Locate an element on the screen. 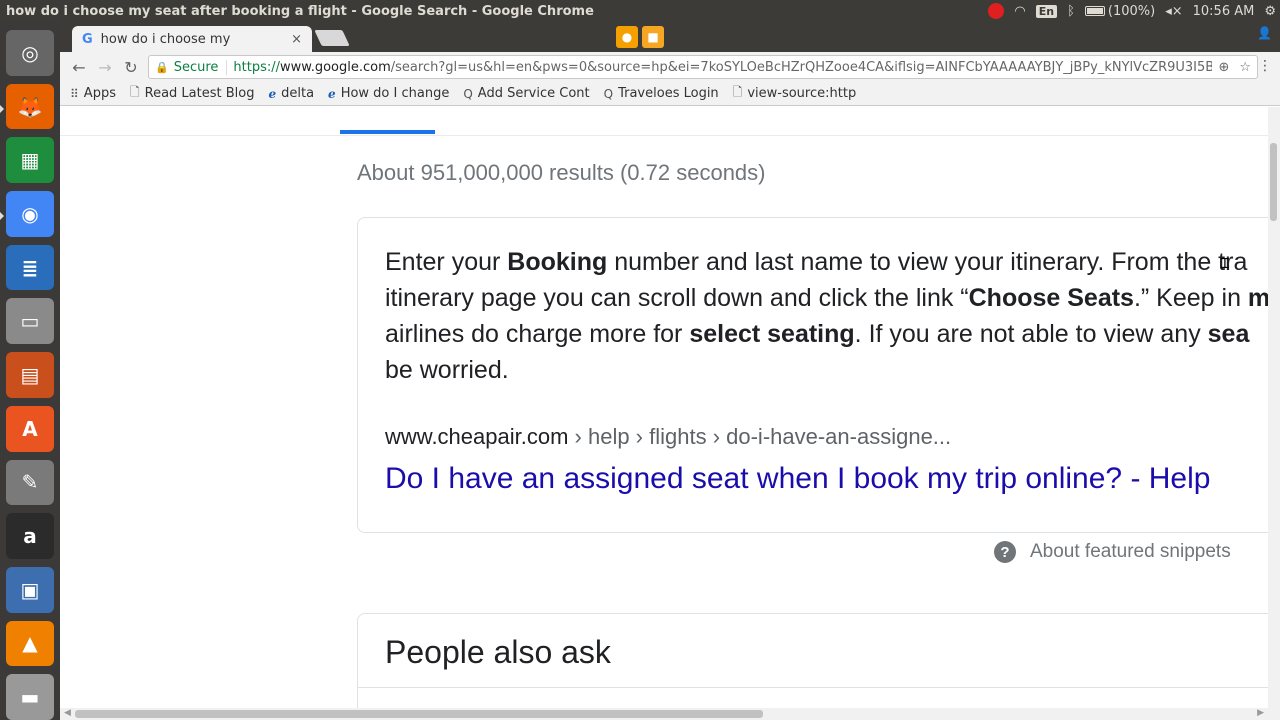  bluetooth-icon: ᛒ is located at coordinates (1071, 11).